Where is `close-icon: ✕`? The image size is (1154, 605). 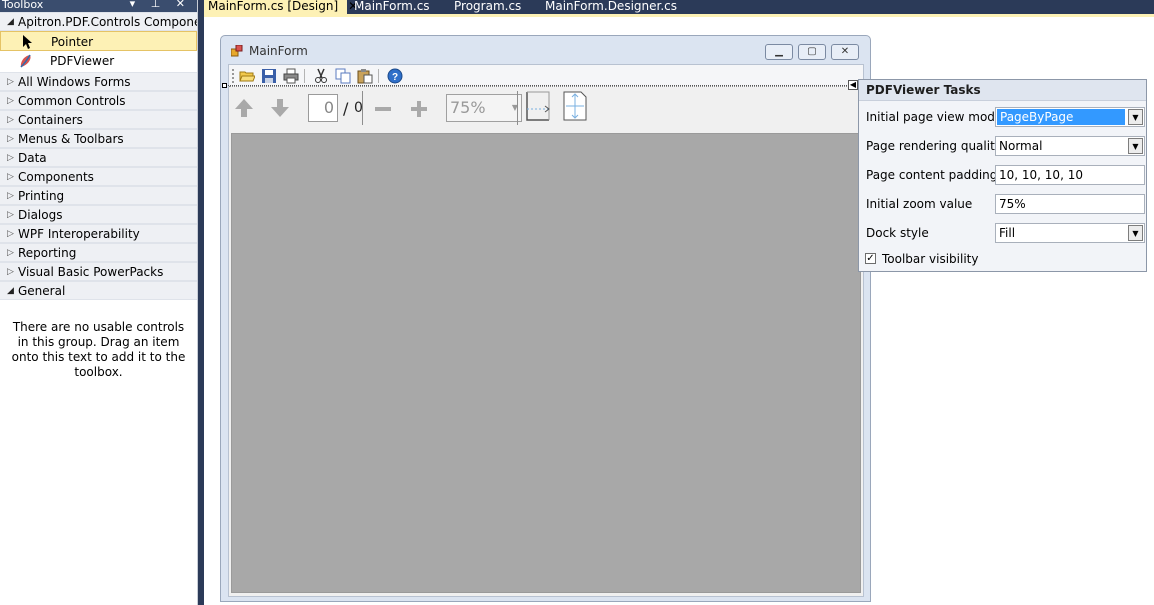 close-icon: ✕ is located at coordinates (845, 51).